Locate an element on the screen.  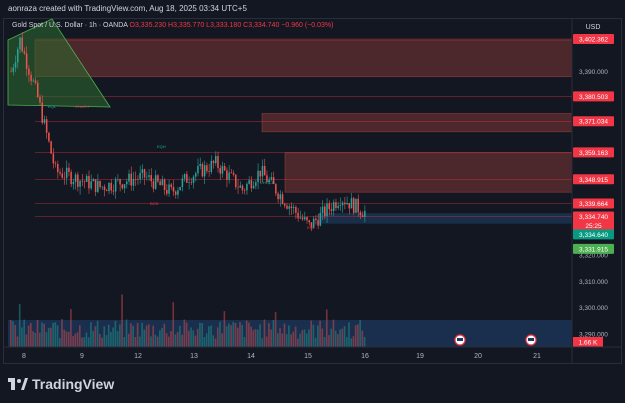
price-label-9: 3,331.915 is located at coordinates (593, 249).